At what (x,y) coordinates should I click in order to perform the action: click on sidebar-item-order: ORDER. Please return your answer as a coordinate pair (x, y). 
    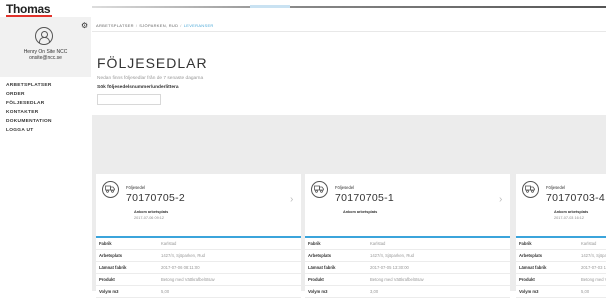
    Looking at the image, I should click on (29, 94).